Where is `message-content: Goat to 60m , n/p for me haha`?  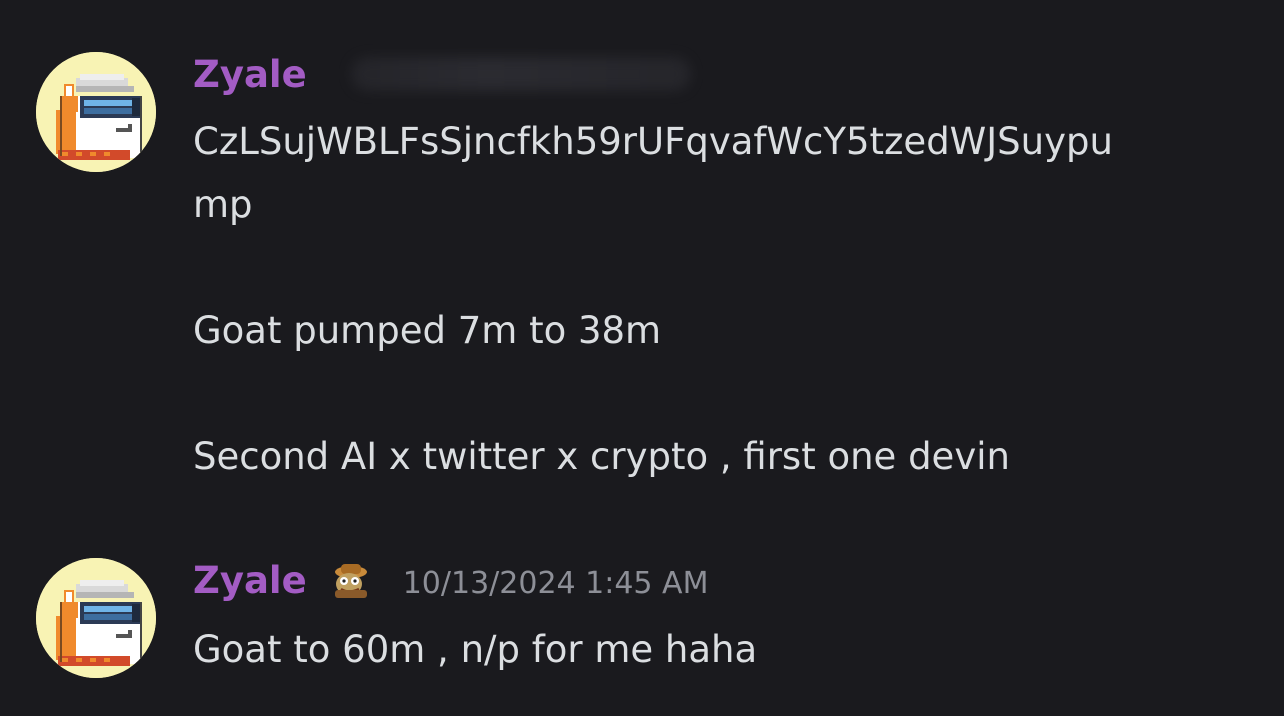
message-content: Goat to 60m , n/p for me haha is located at coordinates (723, 649).